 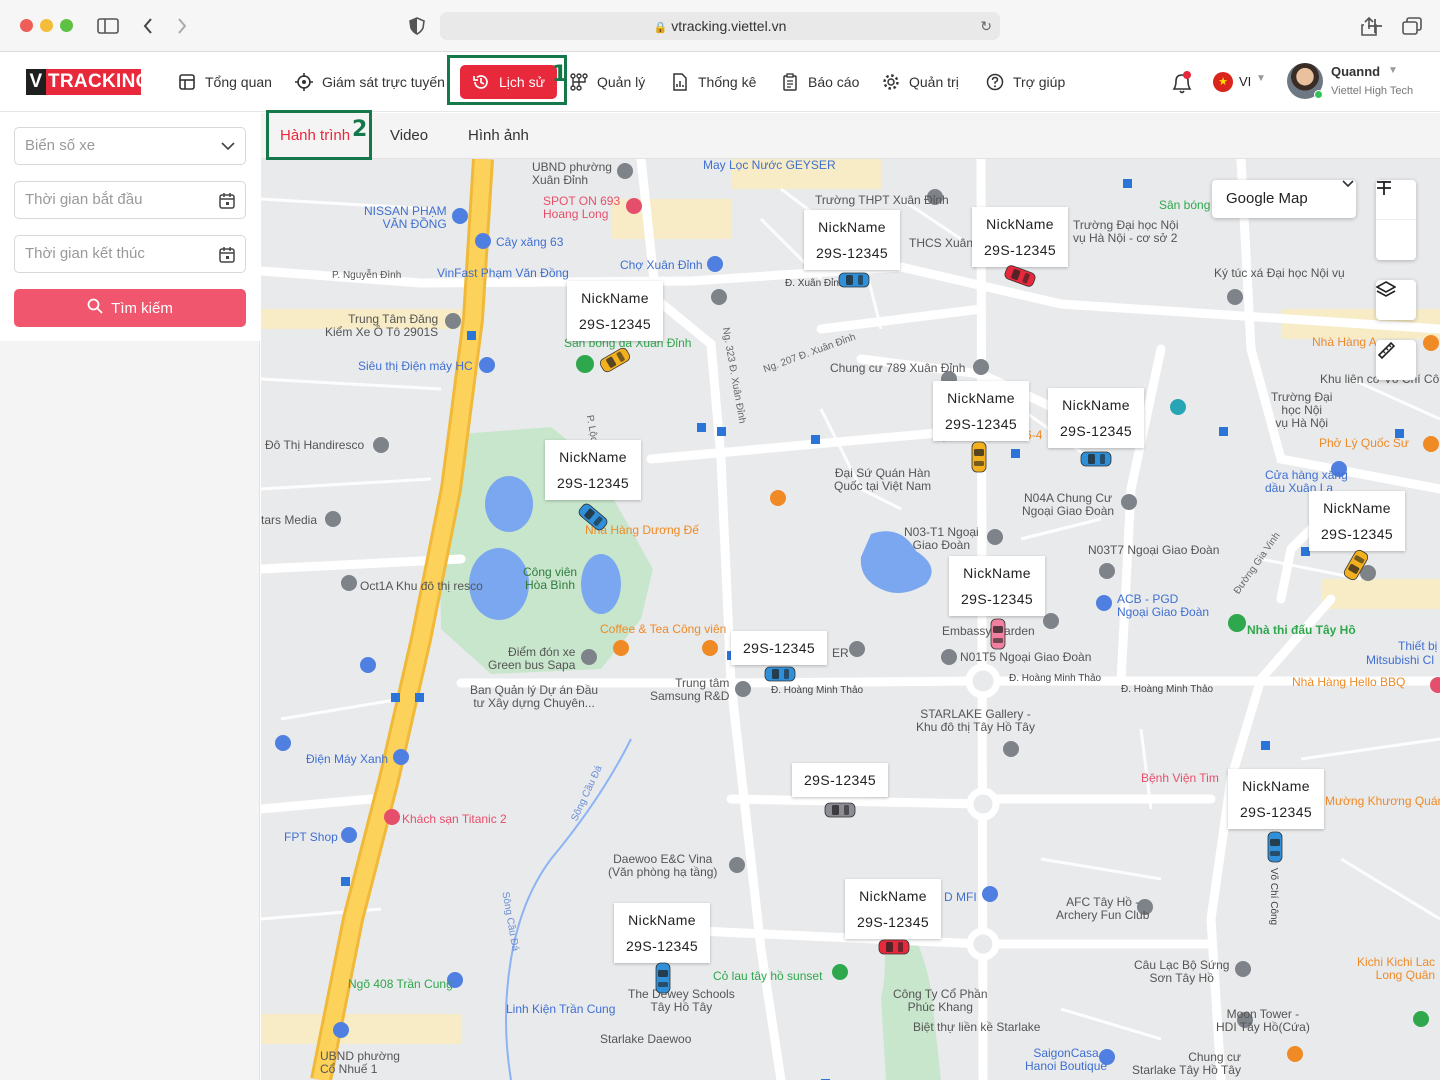 I want to click on zoom-in-button, so click(x=1396, y=200).